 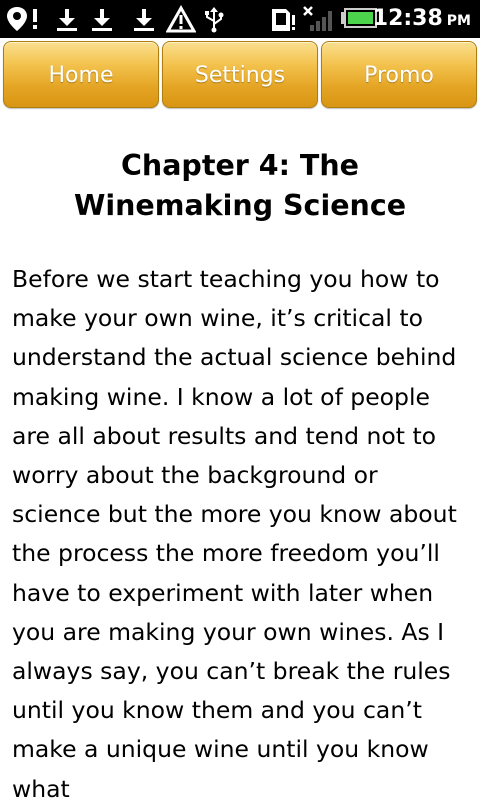 What do you see at coordinates (407, 18) in the screenshot?
I see `clock-time: 12:38` at bounding box center [407, 18].